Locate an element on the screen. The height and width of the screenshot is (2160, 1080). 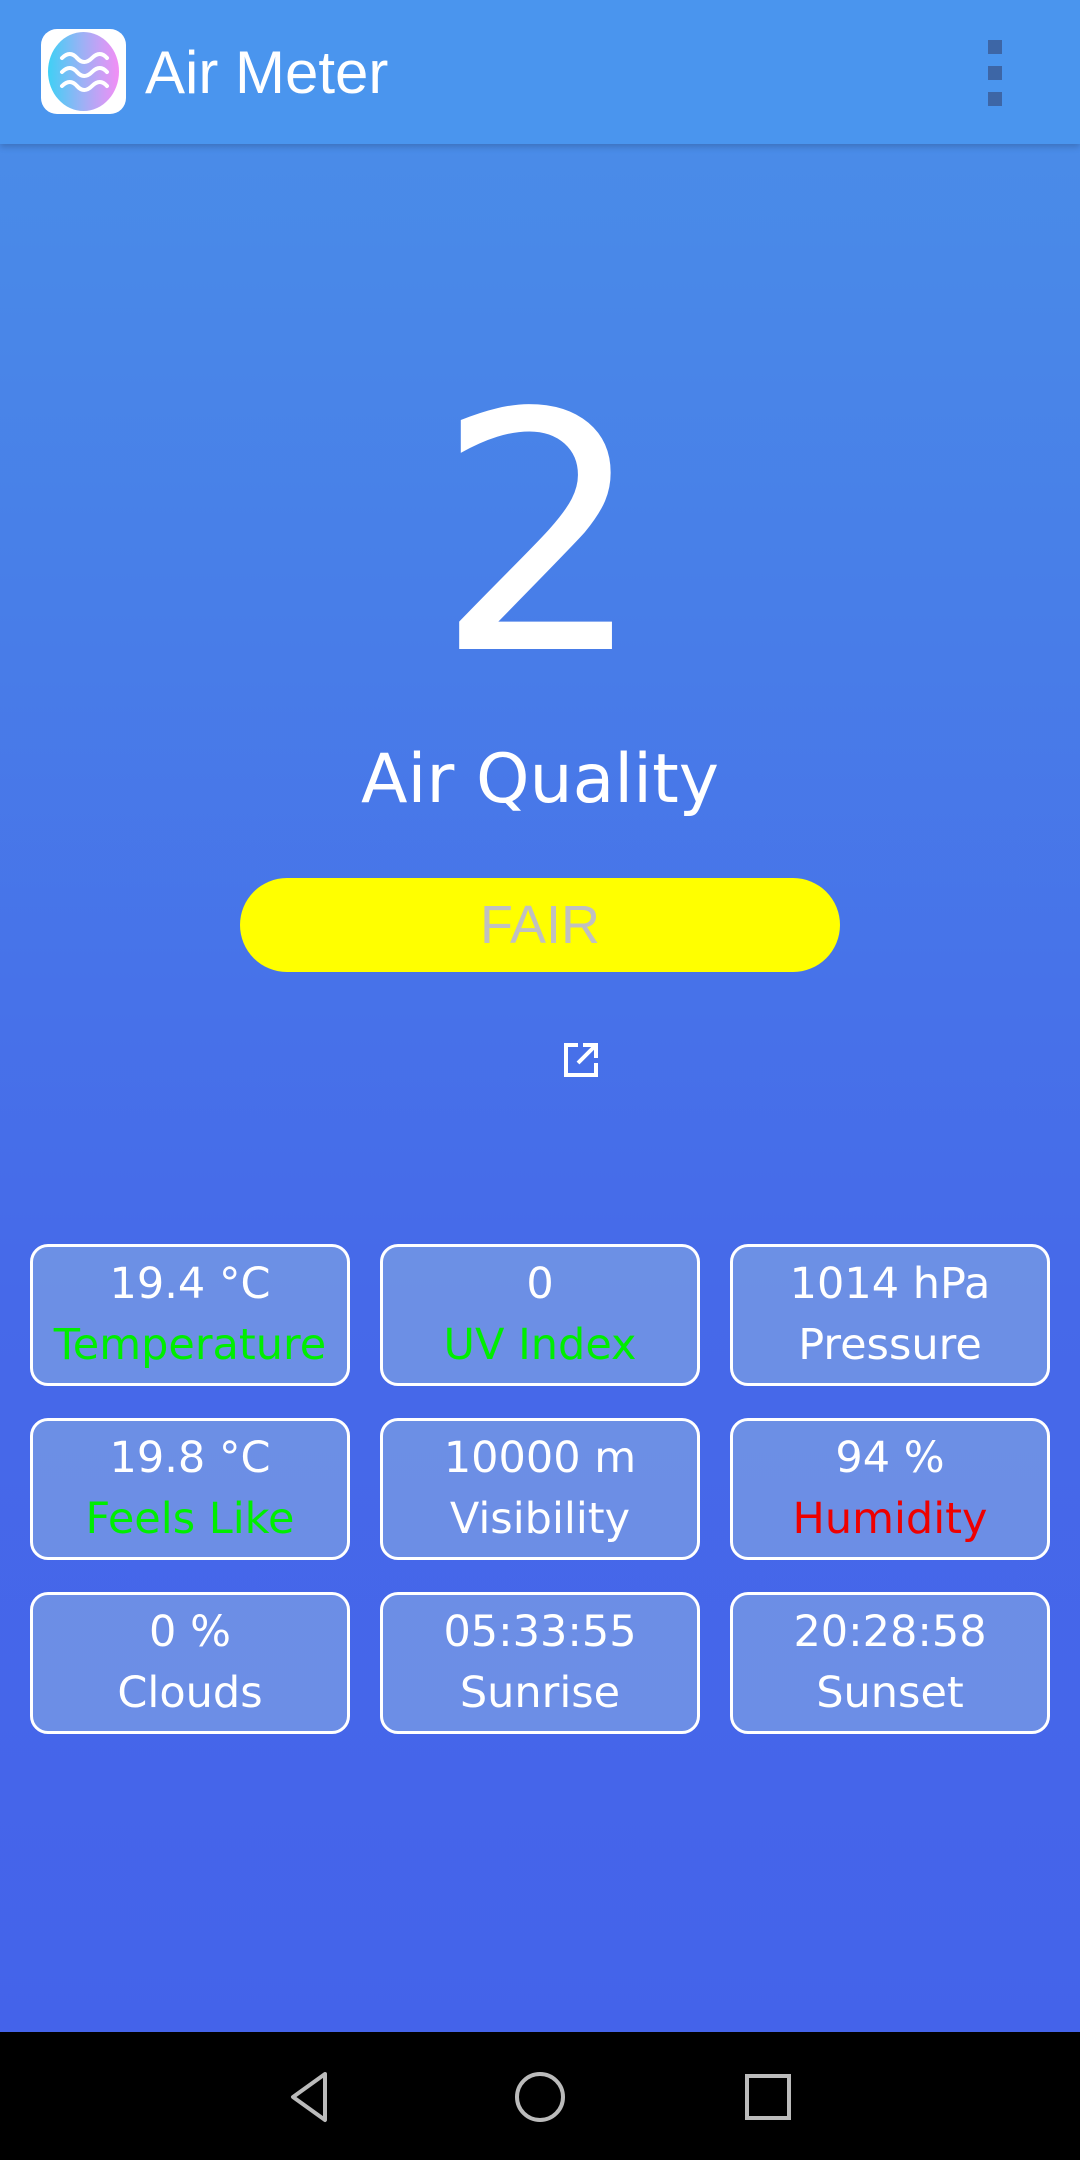
back-icon is located at coordinates (310, 2097).